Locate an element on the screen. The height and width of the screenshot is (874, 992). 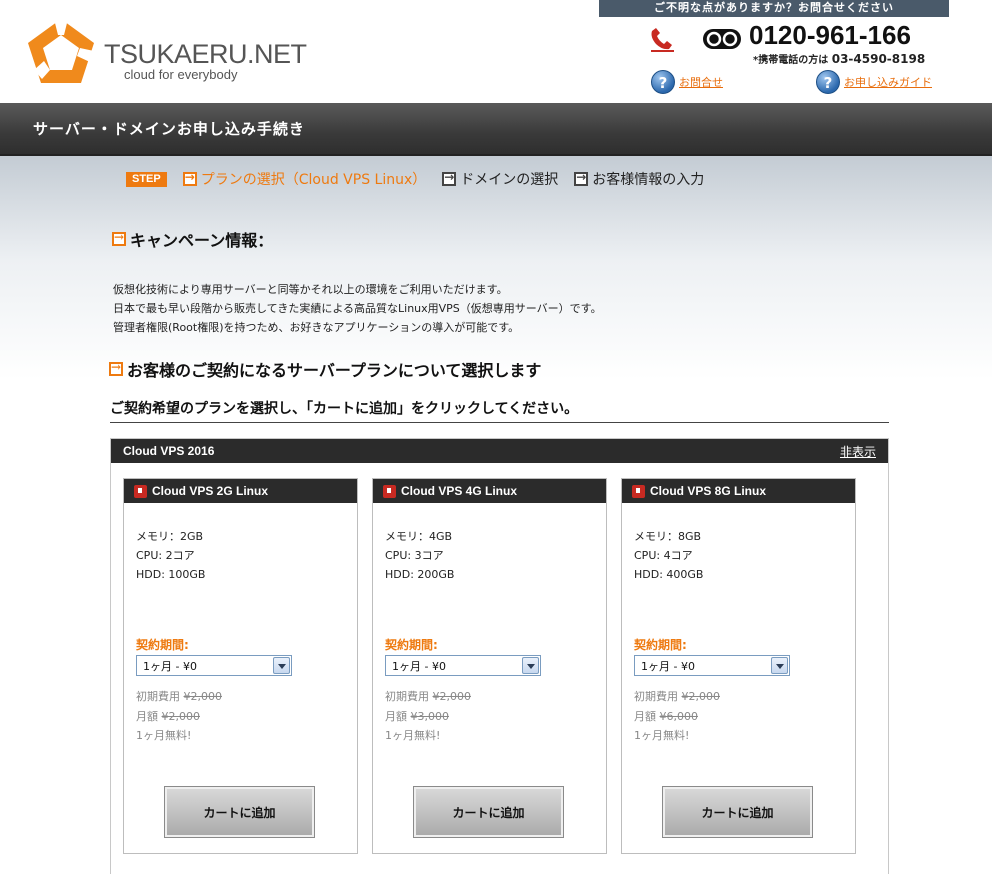
plan-pricing: 初期費用 ¥2,000 月額 ¥2,000 1ヶ月無料! is located at coordinates (179, 716).